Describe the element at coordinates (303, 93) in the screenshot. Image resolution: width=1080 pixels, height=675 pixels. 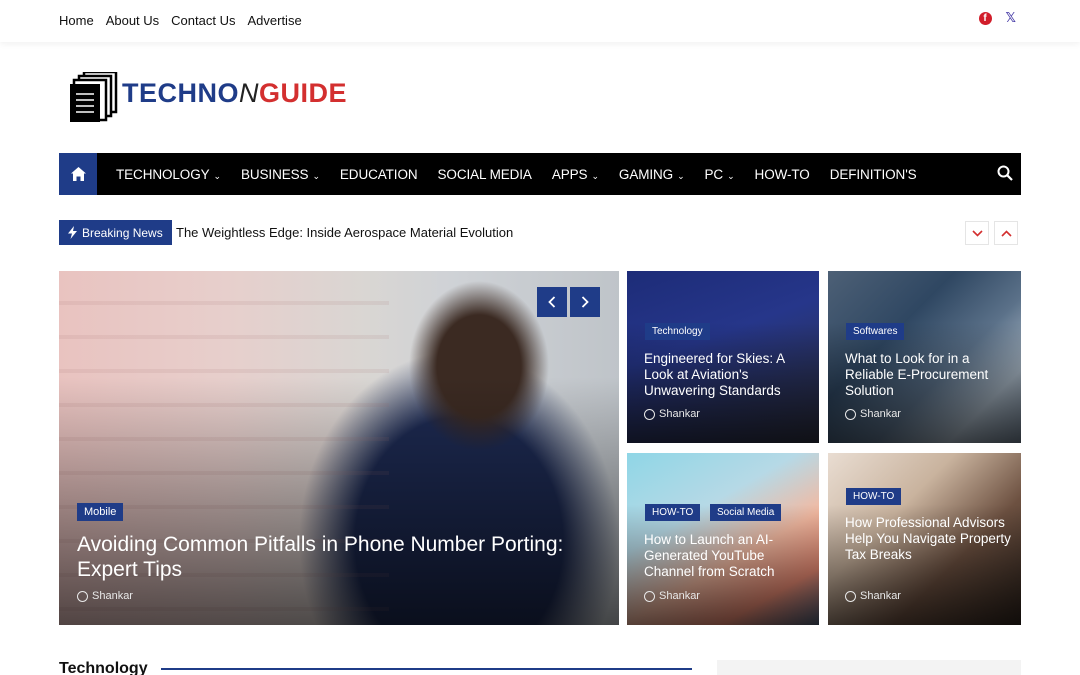
I see `logo-guide: GUIDE` at that location.